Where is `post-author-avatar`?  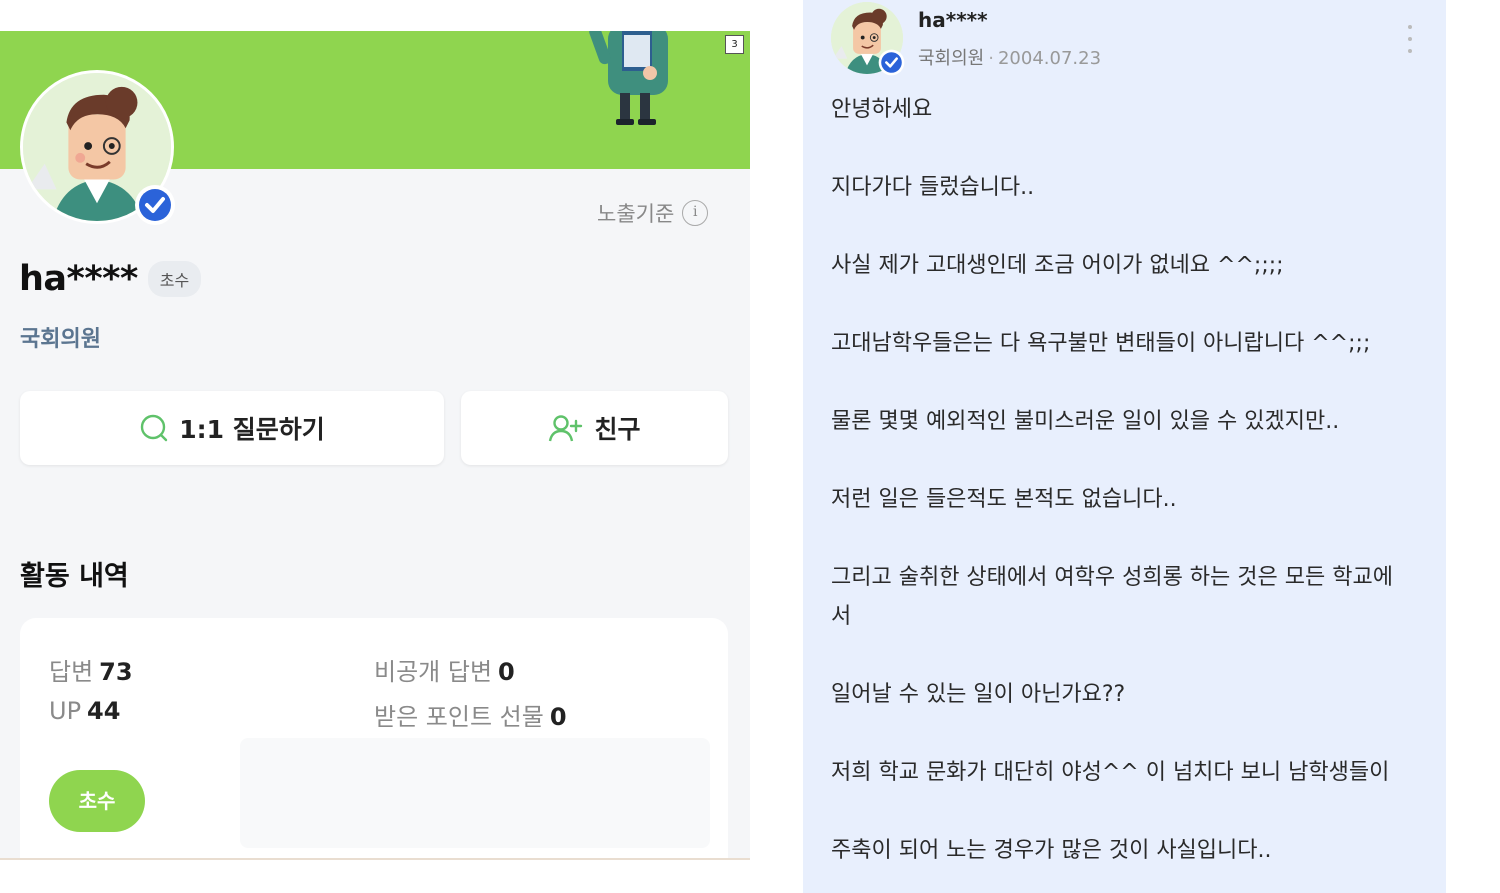
post-author-avatar is located at coordinates (868, 39).